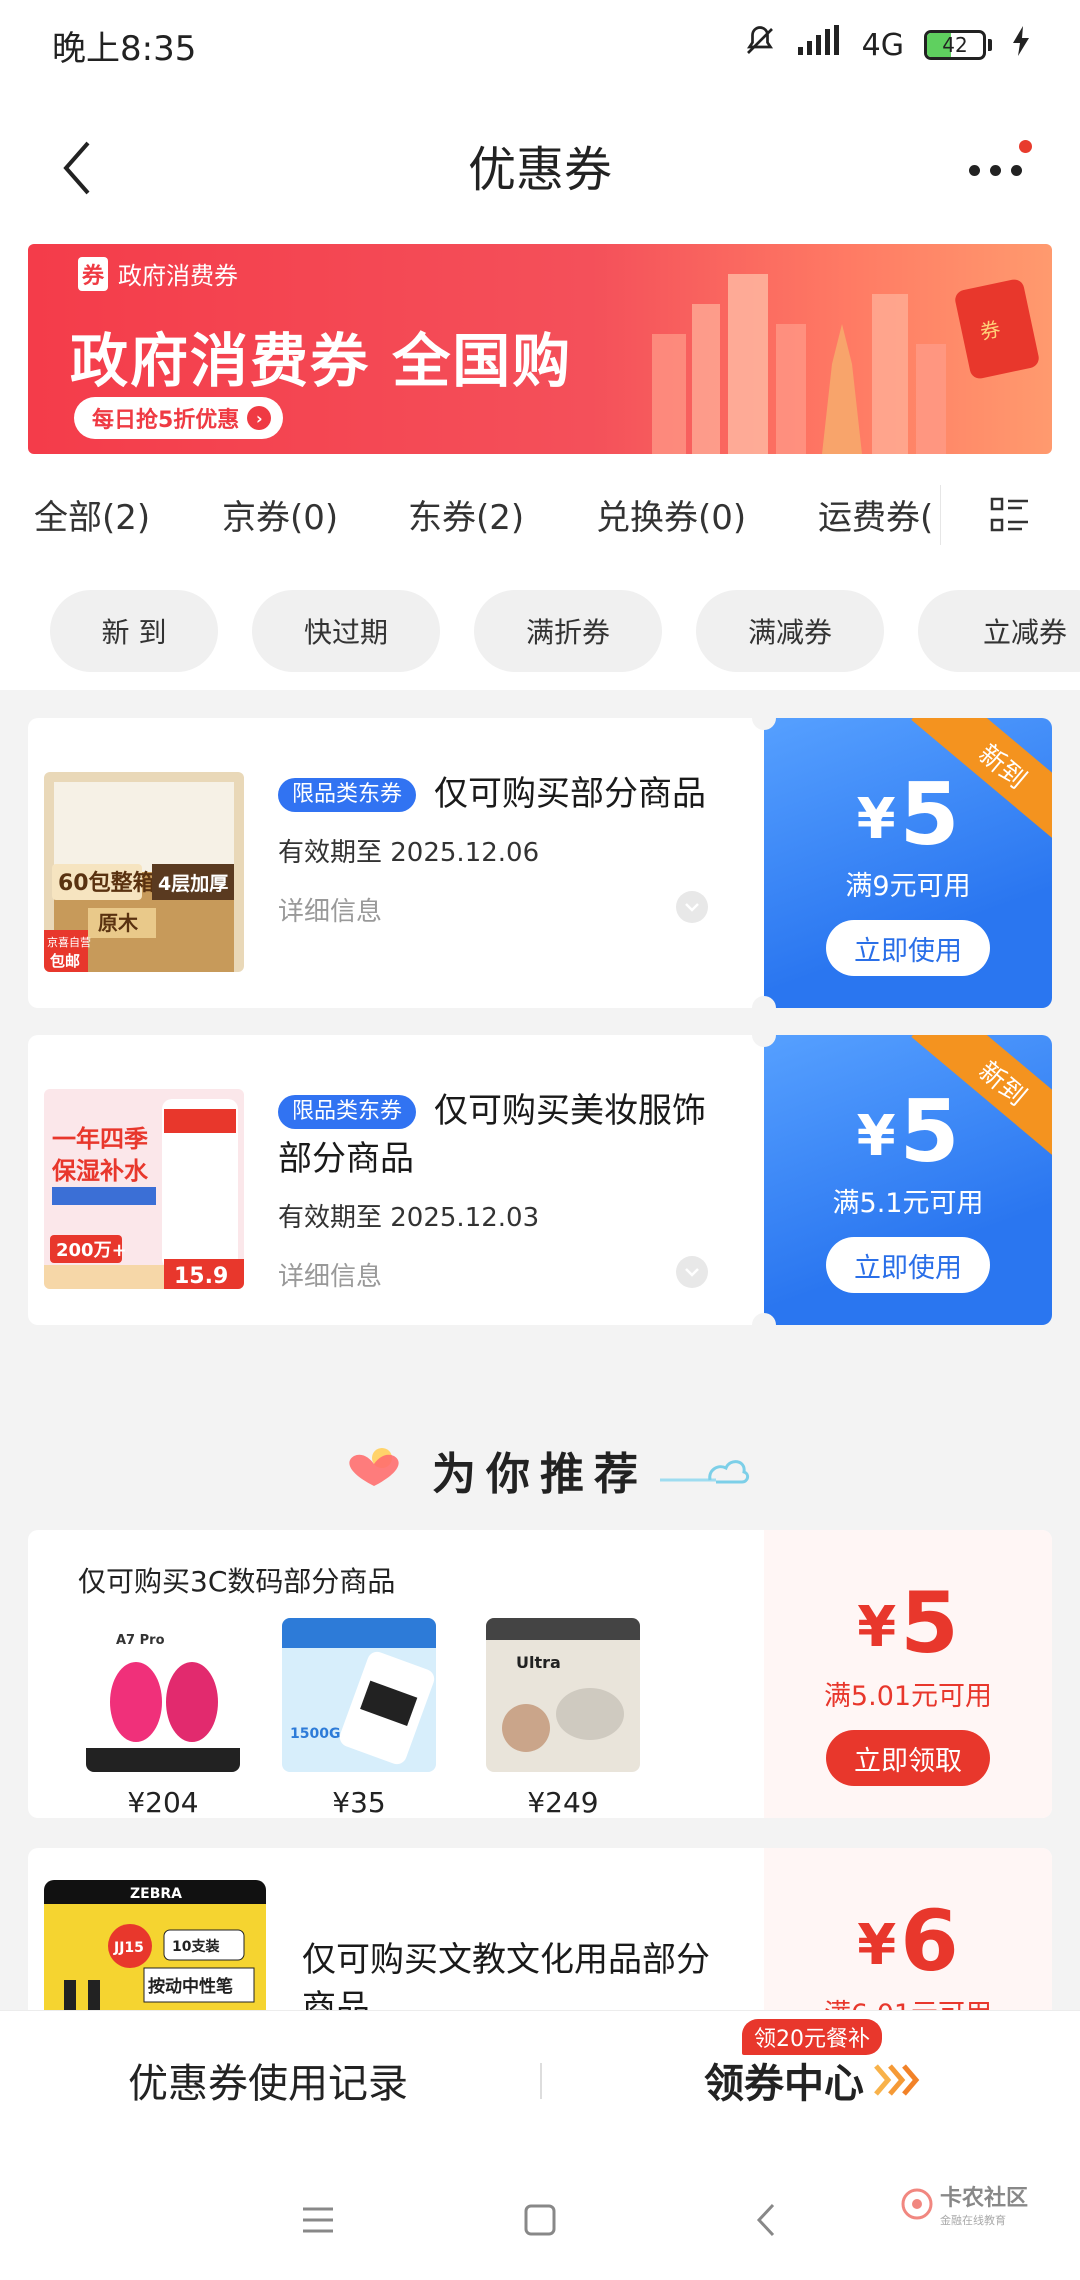 The width and height of the screenshot is (1080, 2280). Describe the element at coordinates (466, 514) in the screenshot. I see `tab-dong-coupon: 东券(2)` at that location.